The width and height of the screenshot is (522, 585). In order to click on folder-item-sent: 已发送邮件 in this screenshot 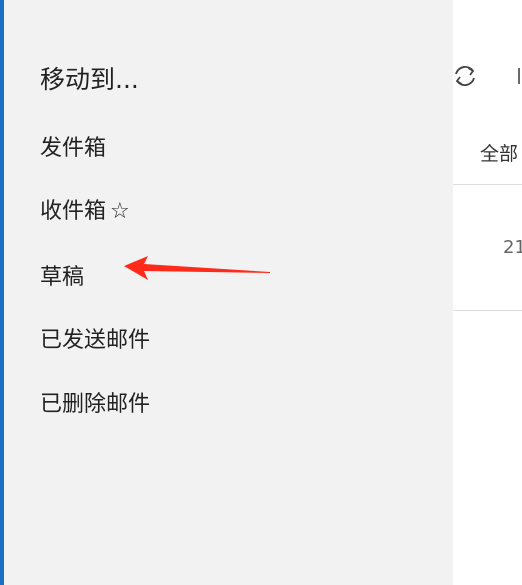, I will do `click(95, 338)`.